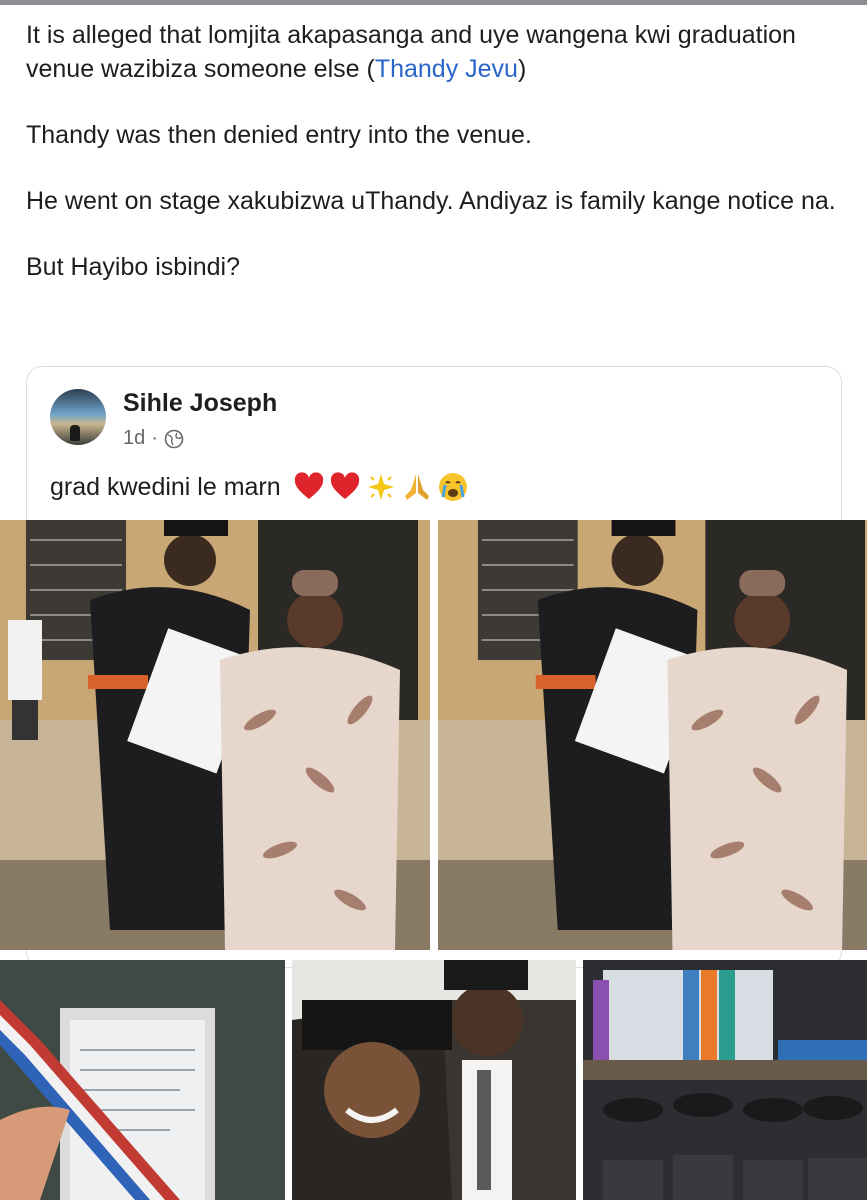 This screenshot has width=867, height=1200. What do you see at coordinates (165, 486) in the screenshot?
I see `caption-text: grad kwedini le marn` at bounding box center [165, 486].